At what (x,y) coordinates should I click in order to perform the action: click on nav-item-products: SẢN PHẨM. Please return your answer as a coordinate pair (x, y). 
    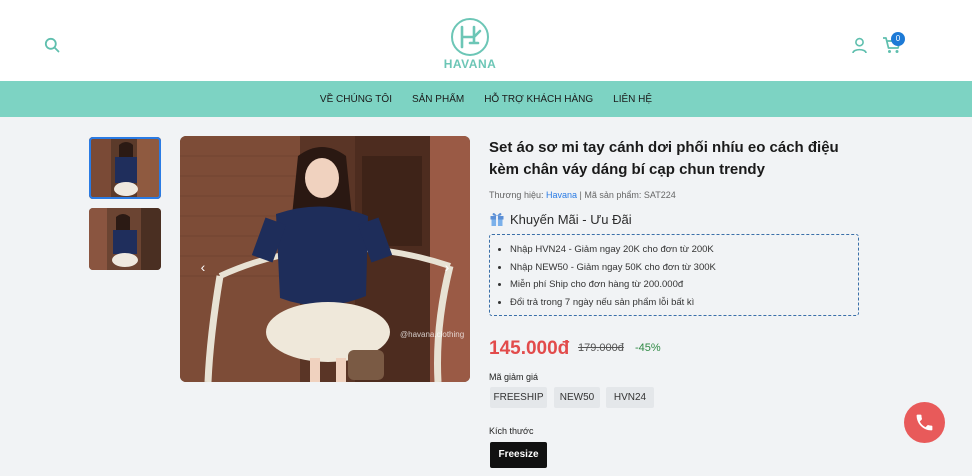
    Looking at the image, I should click on (438, 99).